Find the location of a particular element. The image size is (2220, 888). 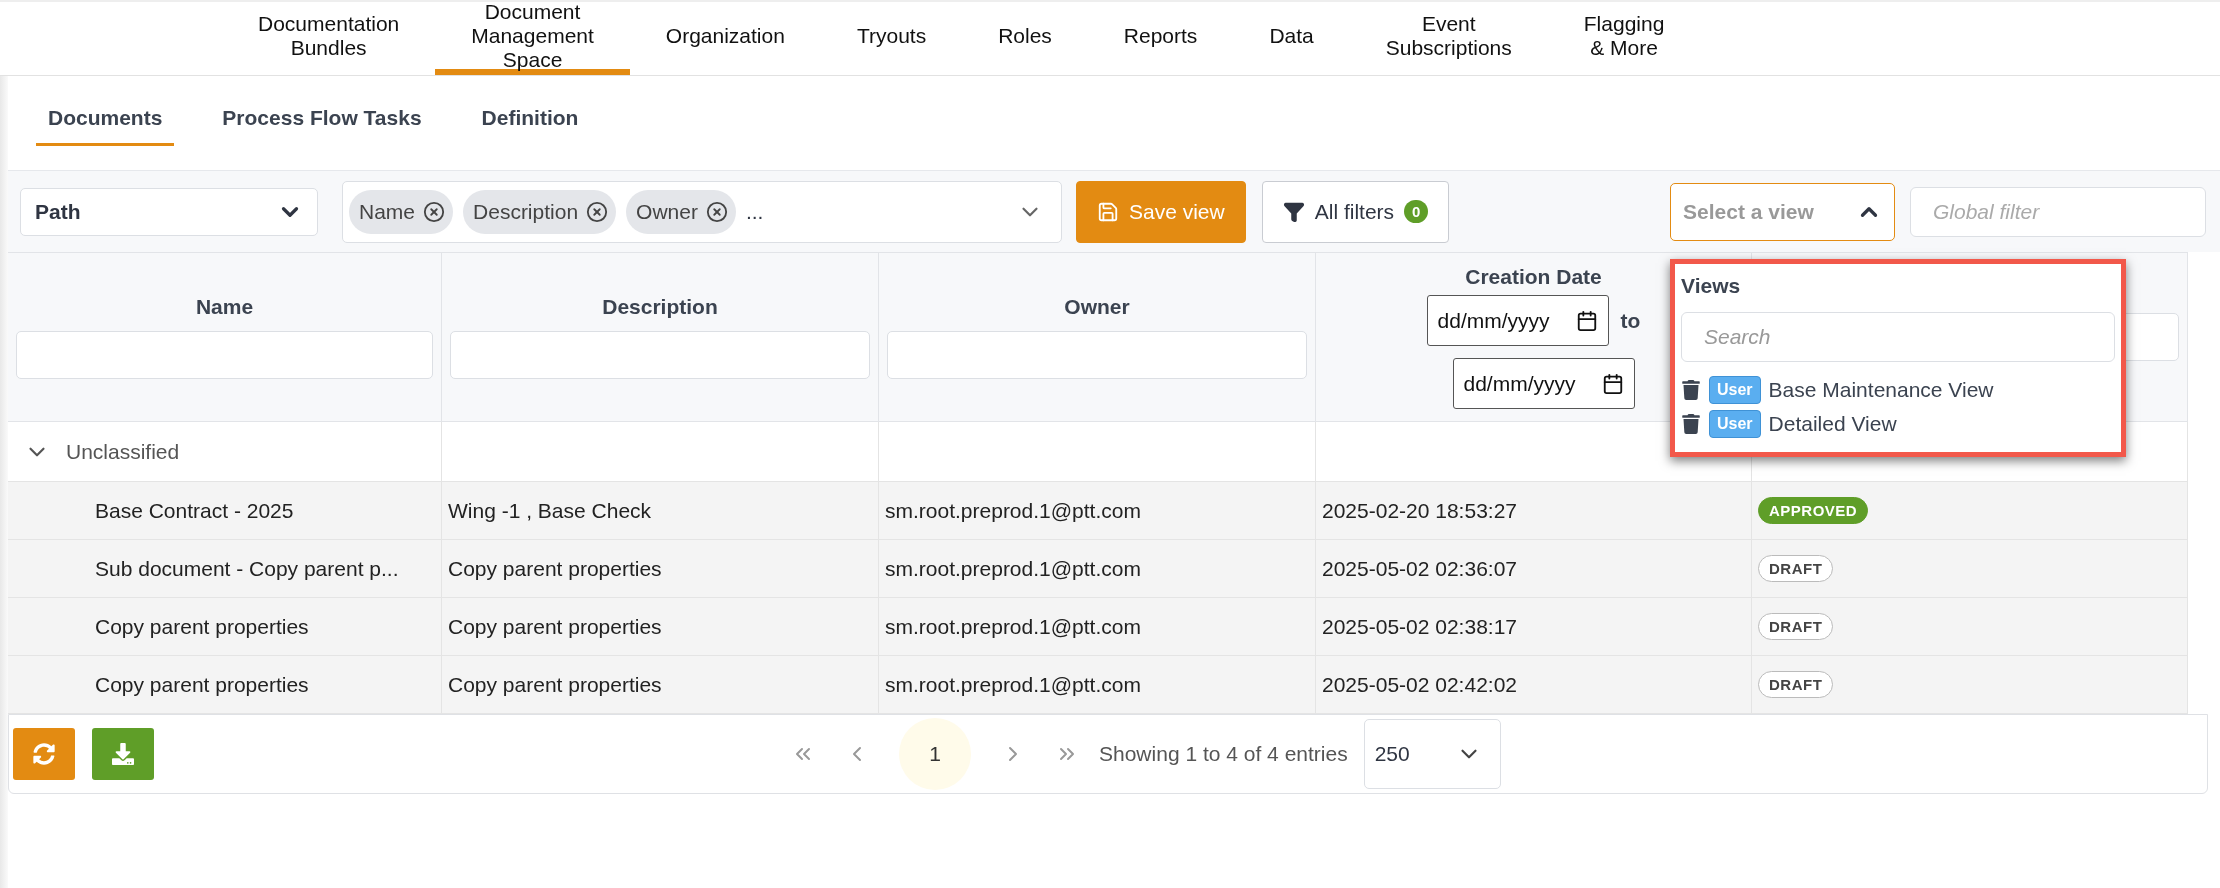

status-badge: APPROVED is located at coordinates (1813, 510).